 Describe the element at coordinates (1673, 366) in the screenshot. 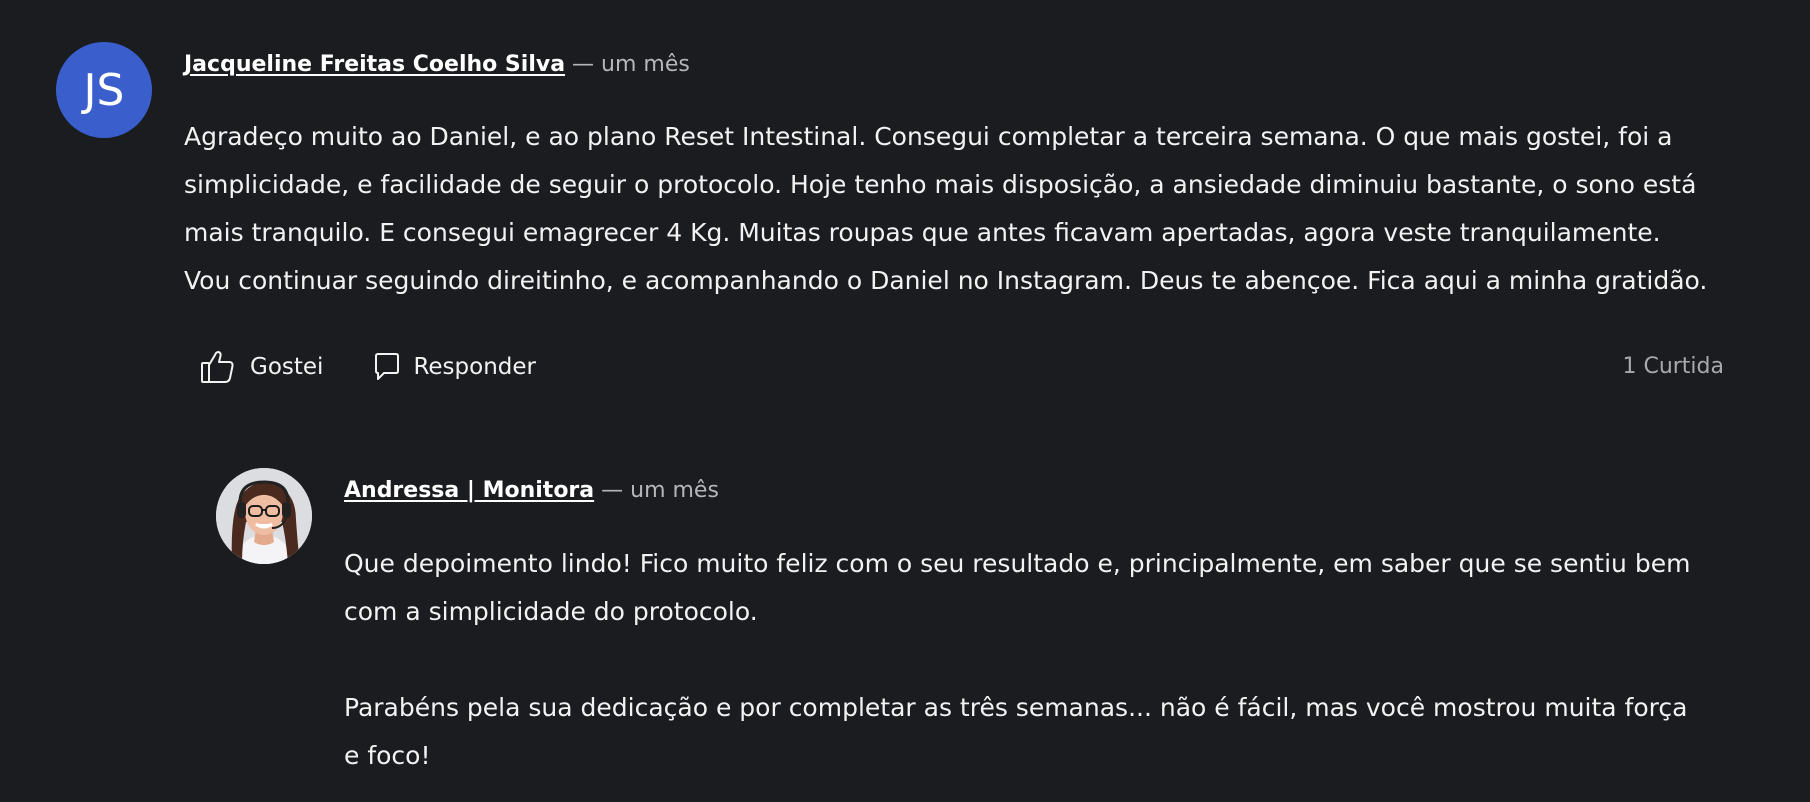

I see `likes-count: 1 Curtida` at that location.